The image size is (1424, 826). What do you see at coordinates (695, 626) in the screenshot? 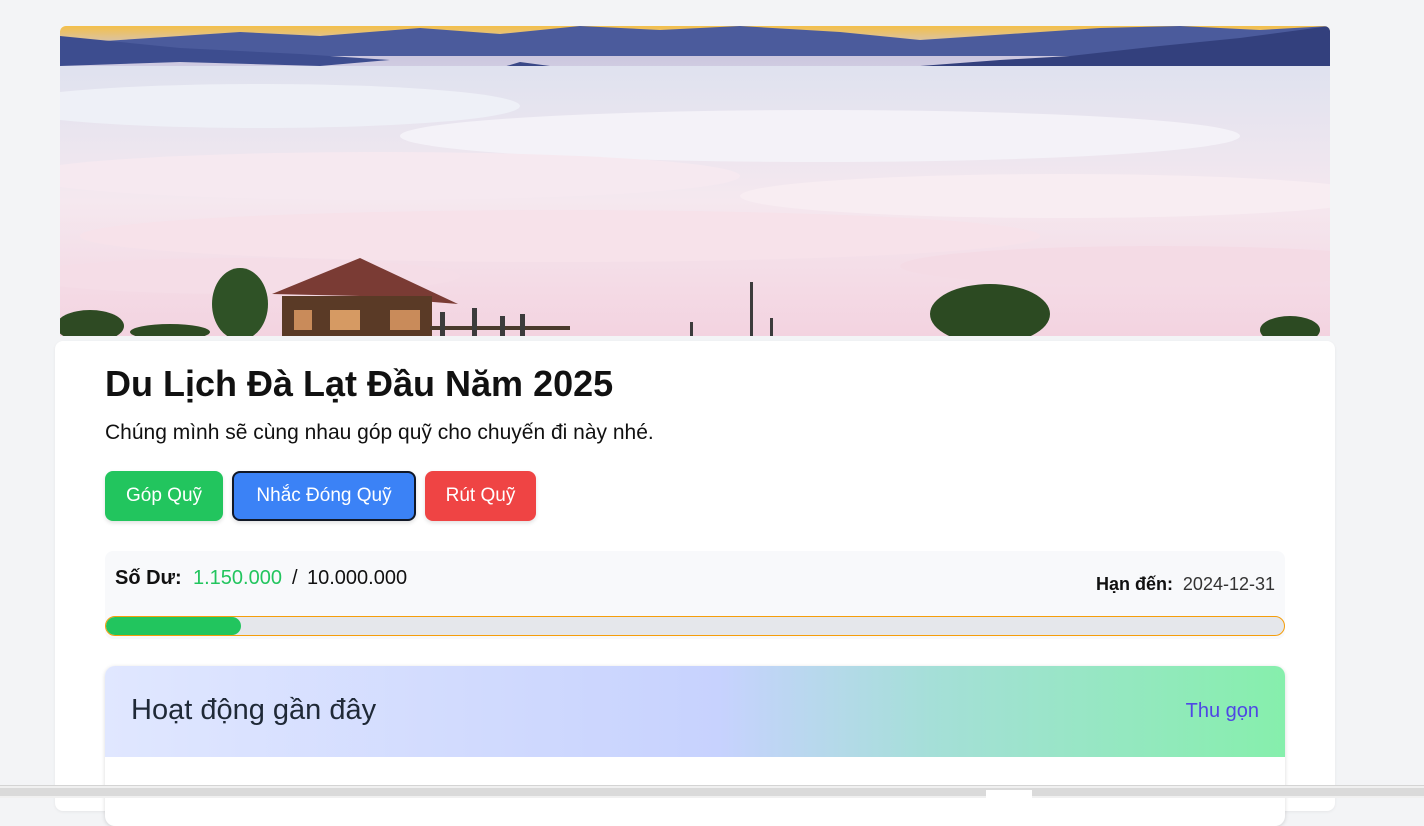
I see `fund-progress-bar` at bounding box center [695, 626].